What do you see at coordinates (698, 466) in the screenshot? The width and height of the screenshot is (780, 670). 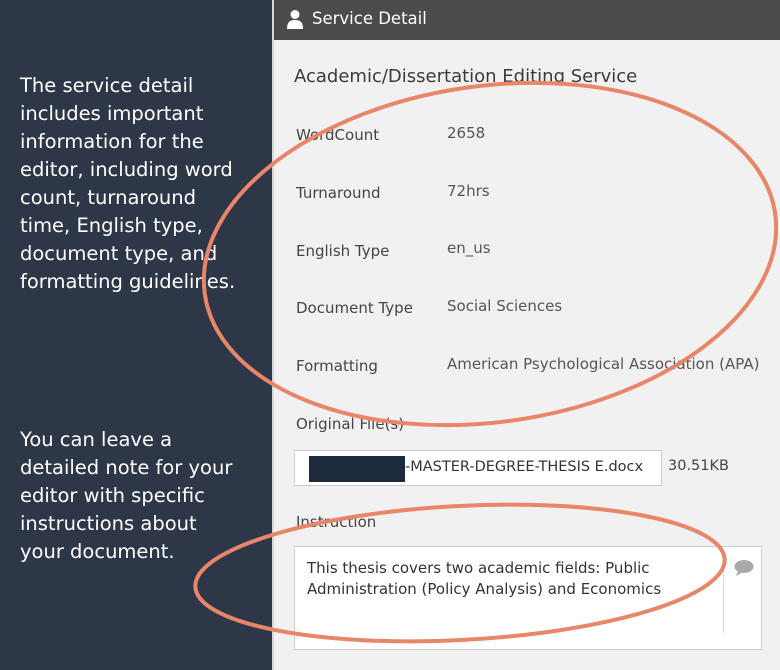 I see `file-size: 30.51KB` at bounding box center [698, 466].